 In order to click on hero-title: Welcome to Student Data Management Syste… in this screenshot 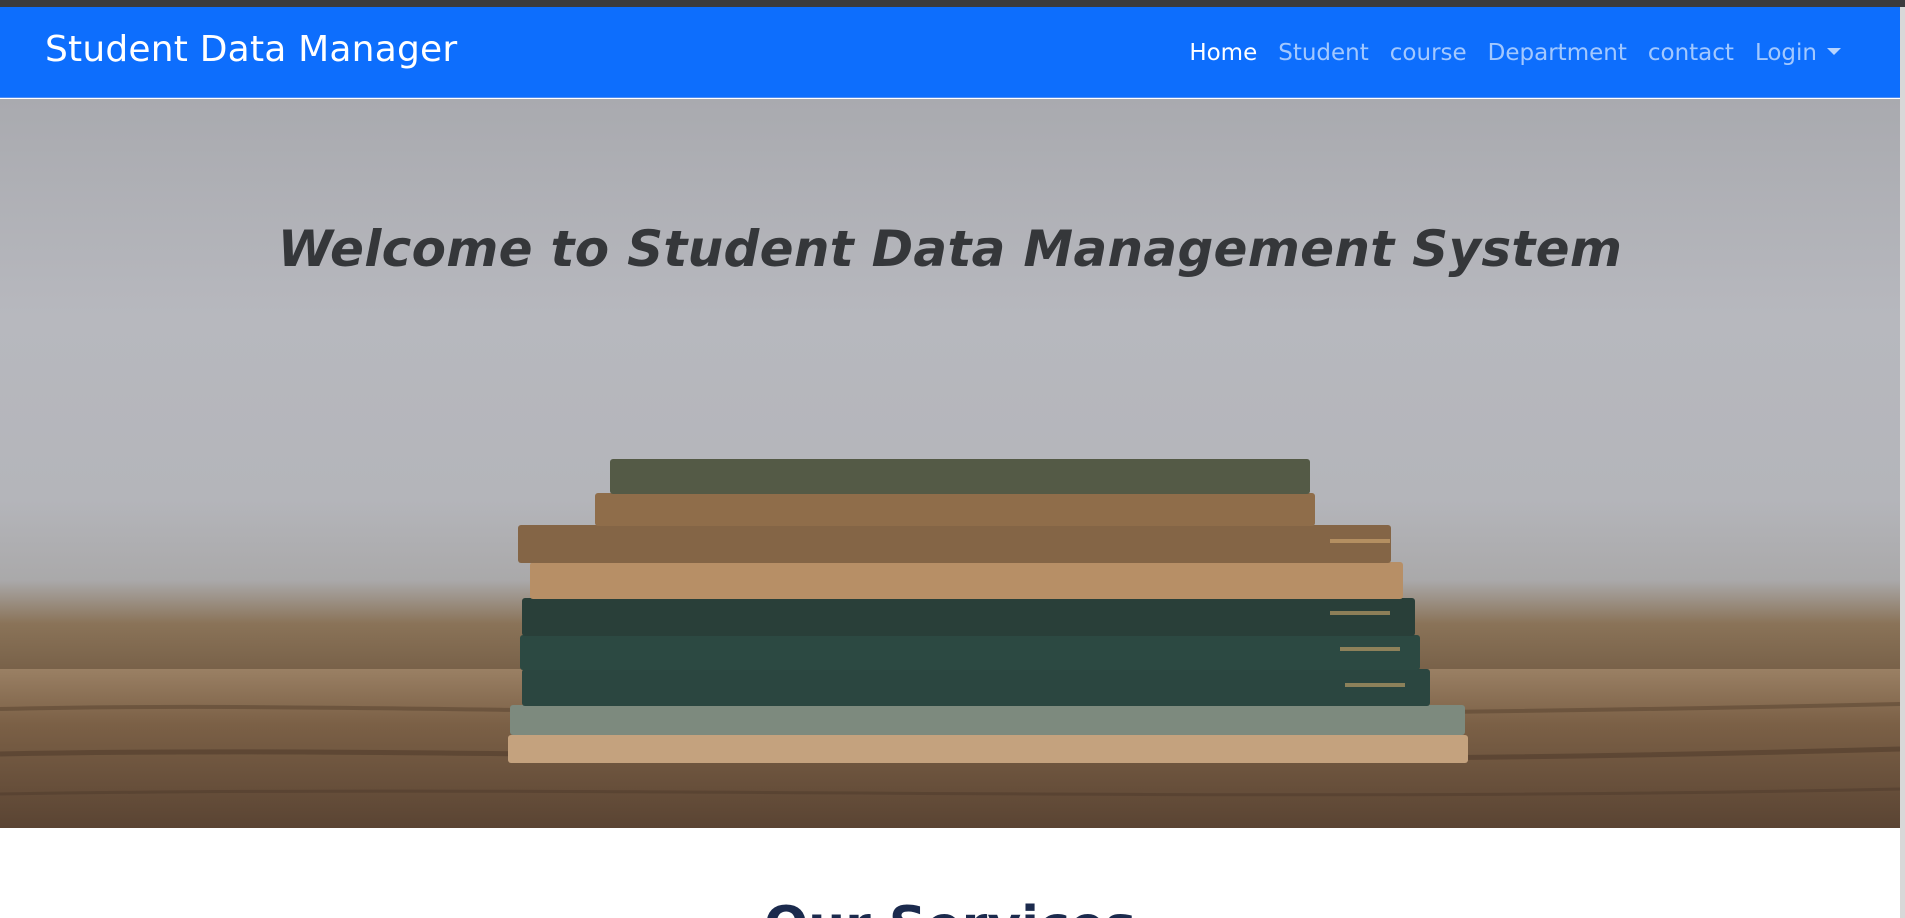, I will do `click(950, 249)`.